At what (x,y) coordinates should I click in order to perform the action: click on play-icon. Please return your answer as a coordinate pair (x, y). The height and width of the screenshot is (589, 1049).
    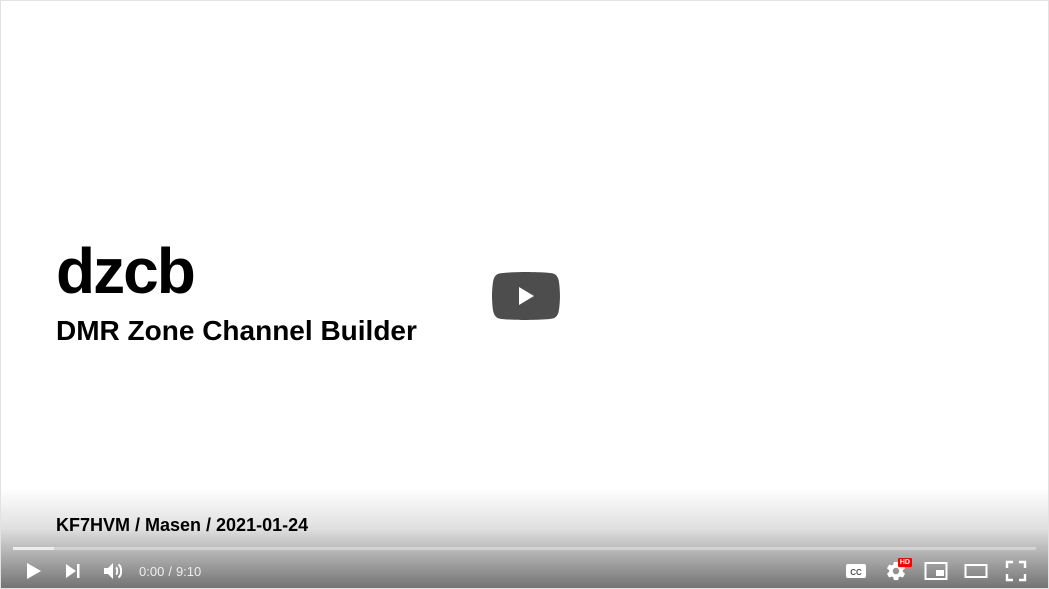
    Looking at the image, I should click on (34, 571).